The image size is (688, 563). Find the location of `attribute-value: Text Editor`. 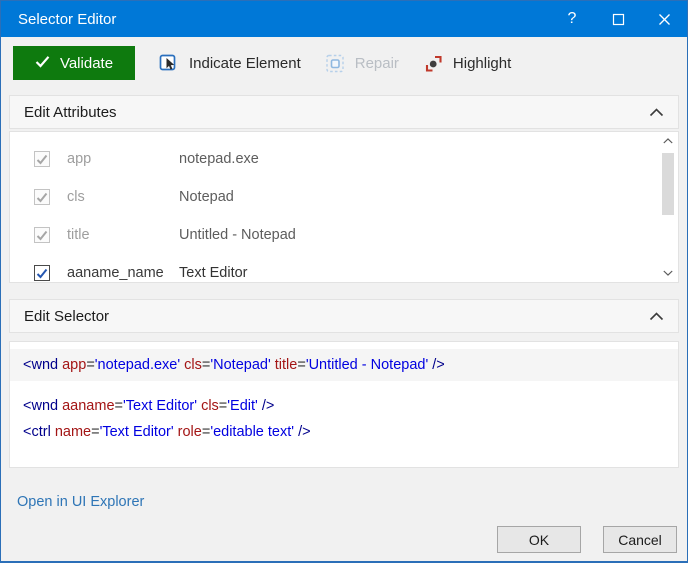

attribute-value: Text Editor is located at coordinates (213, 273).